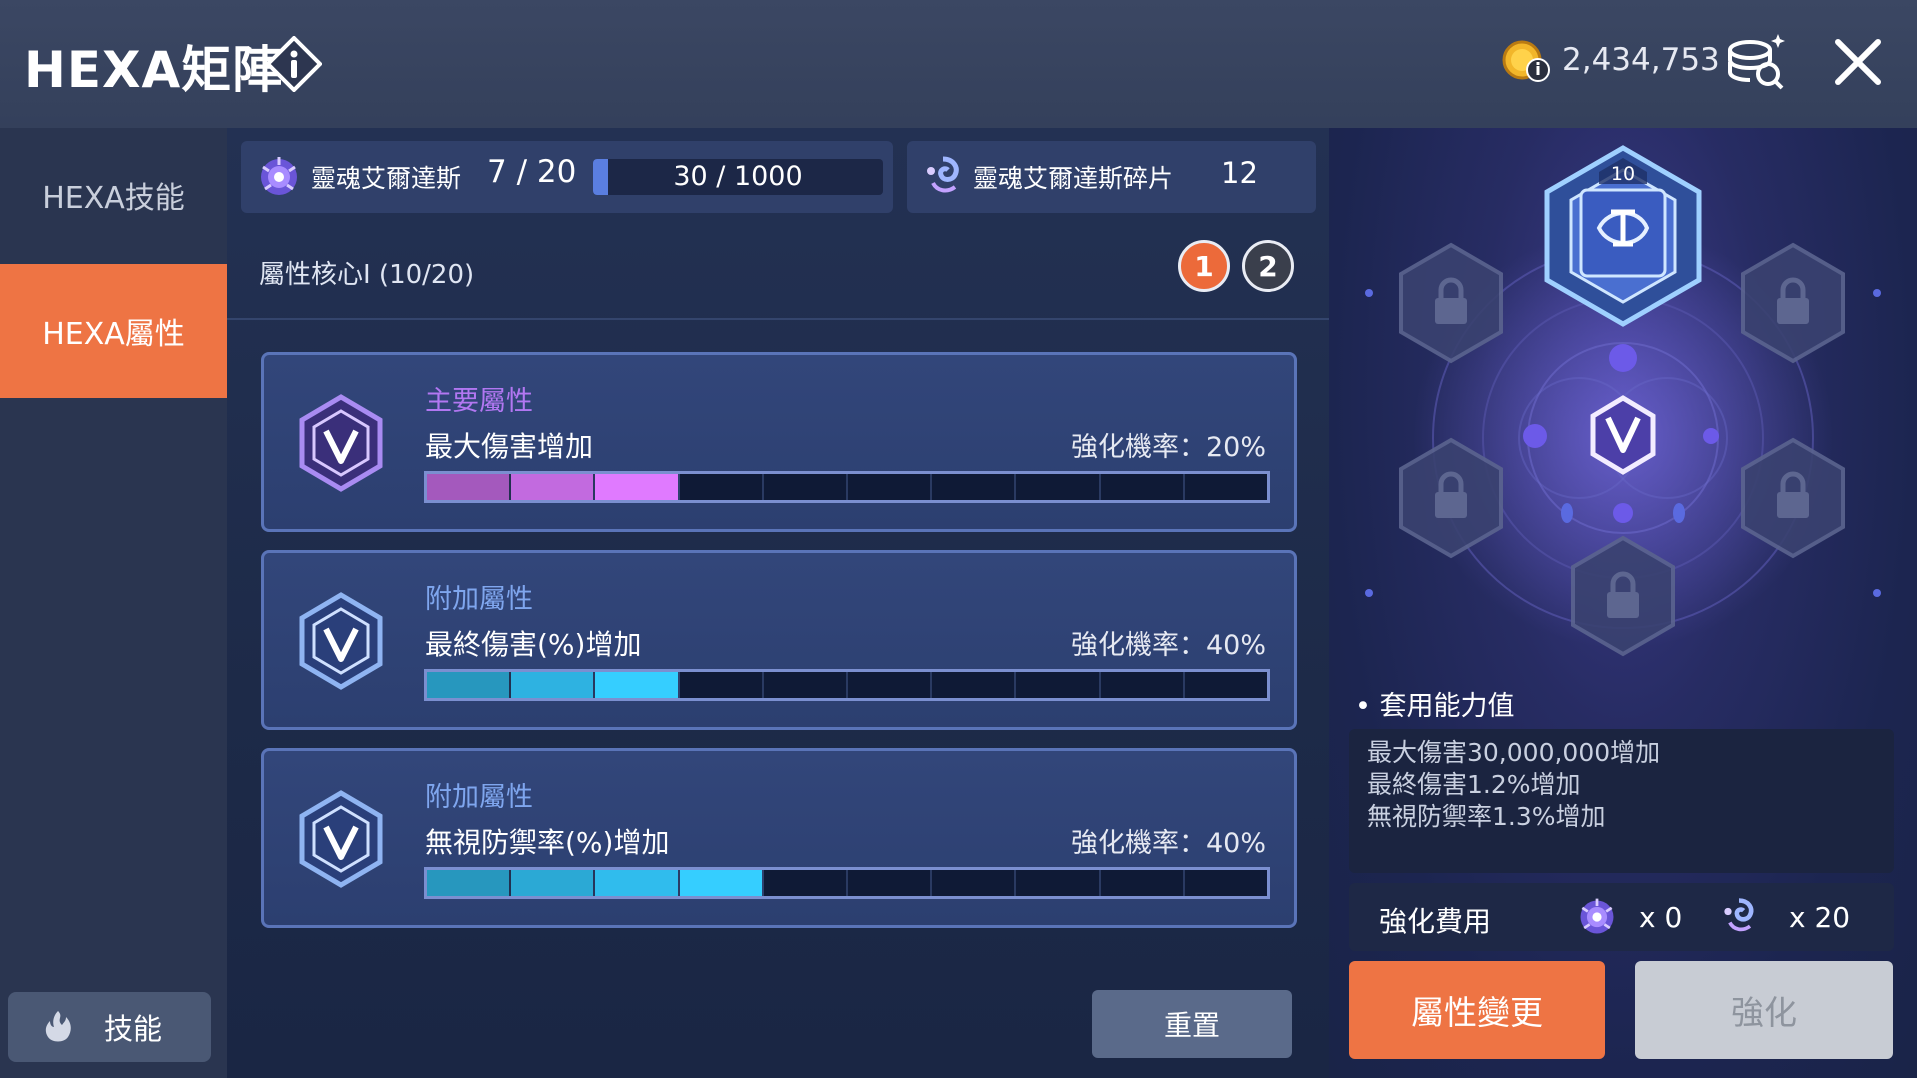 Image resolution: width=1917 pixels, height=1078 pixels. Describe the element at coordinates (1641, 60) in the screenshot. I see `coin-amount: 2,434,753` at that location.